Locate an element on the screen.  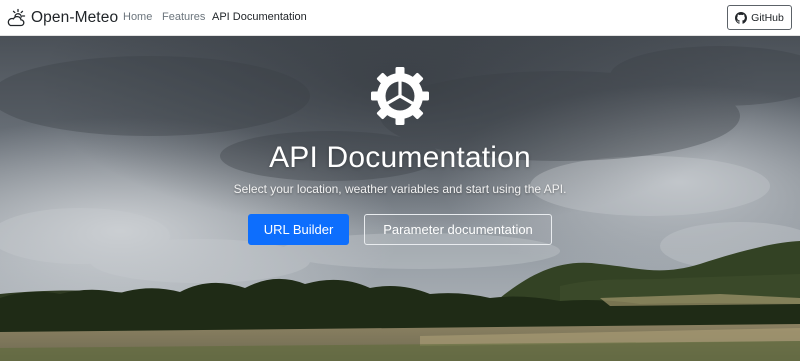
hero-title: API Documentation is located at coordinates (400, 157).